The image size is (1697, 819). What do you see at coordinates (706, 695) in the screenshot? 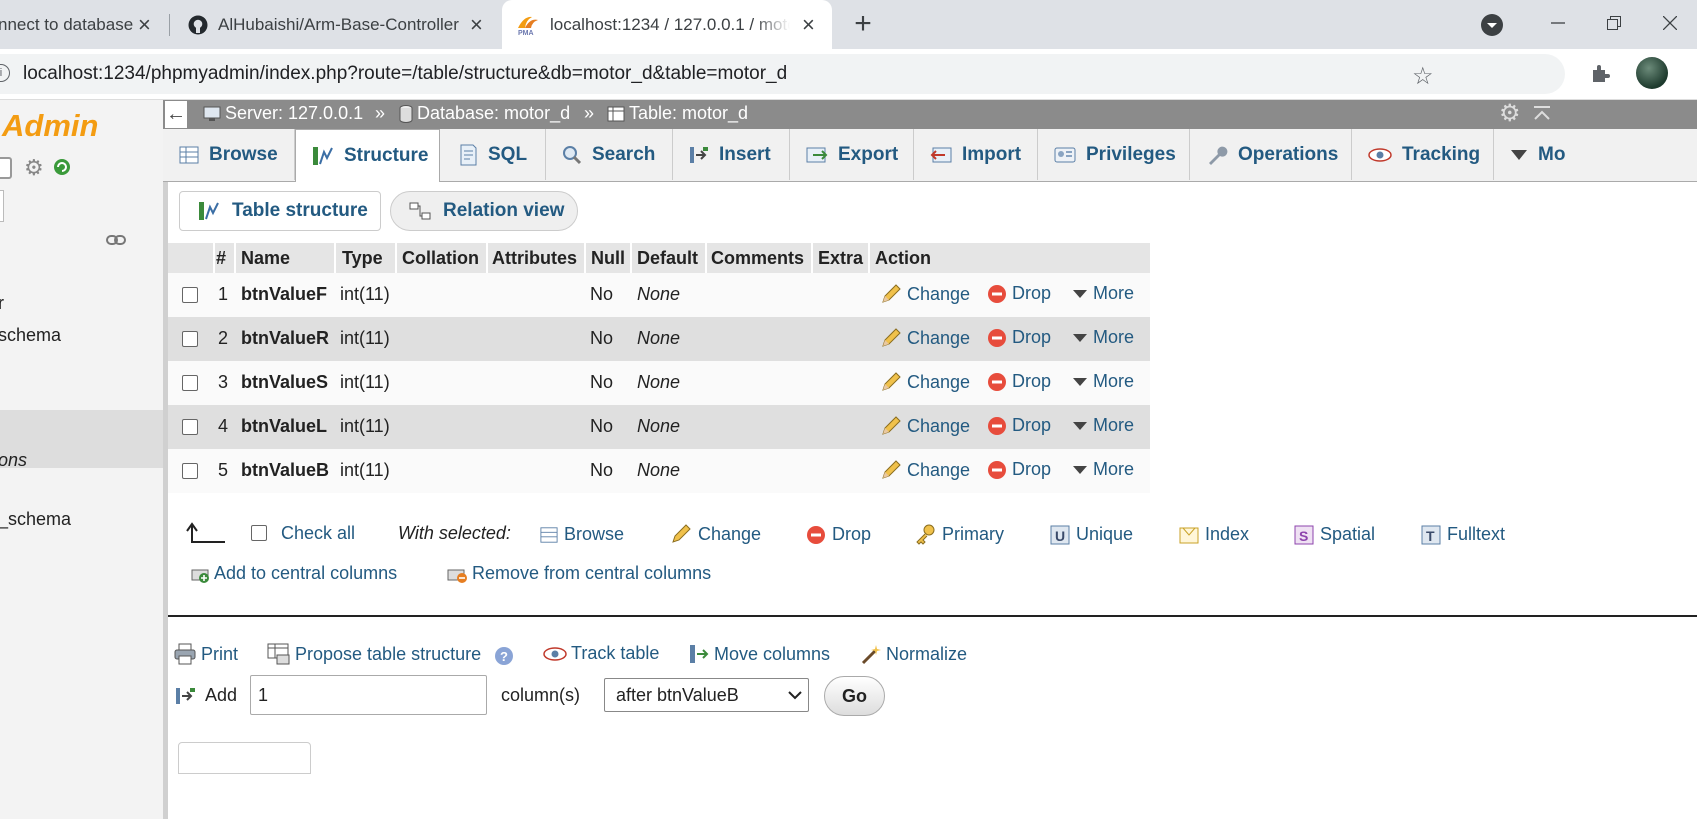
I see `column-position-select: after btnValueB` at bounding box center [706, 695].